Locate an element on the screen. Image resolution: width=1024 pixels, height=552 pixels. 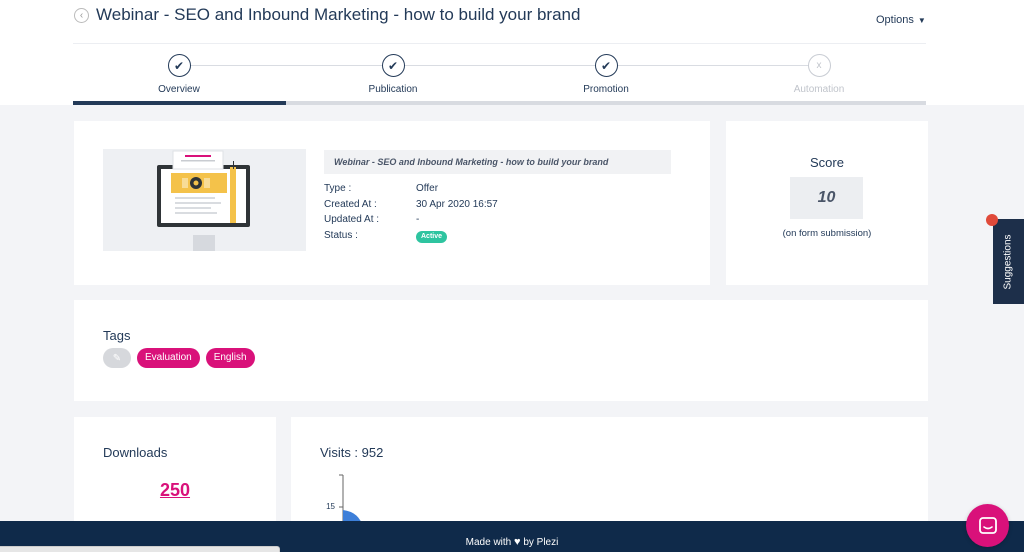
options-label: Options is located at coordinates (895, 20).